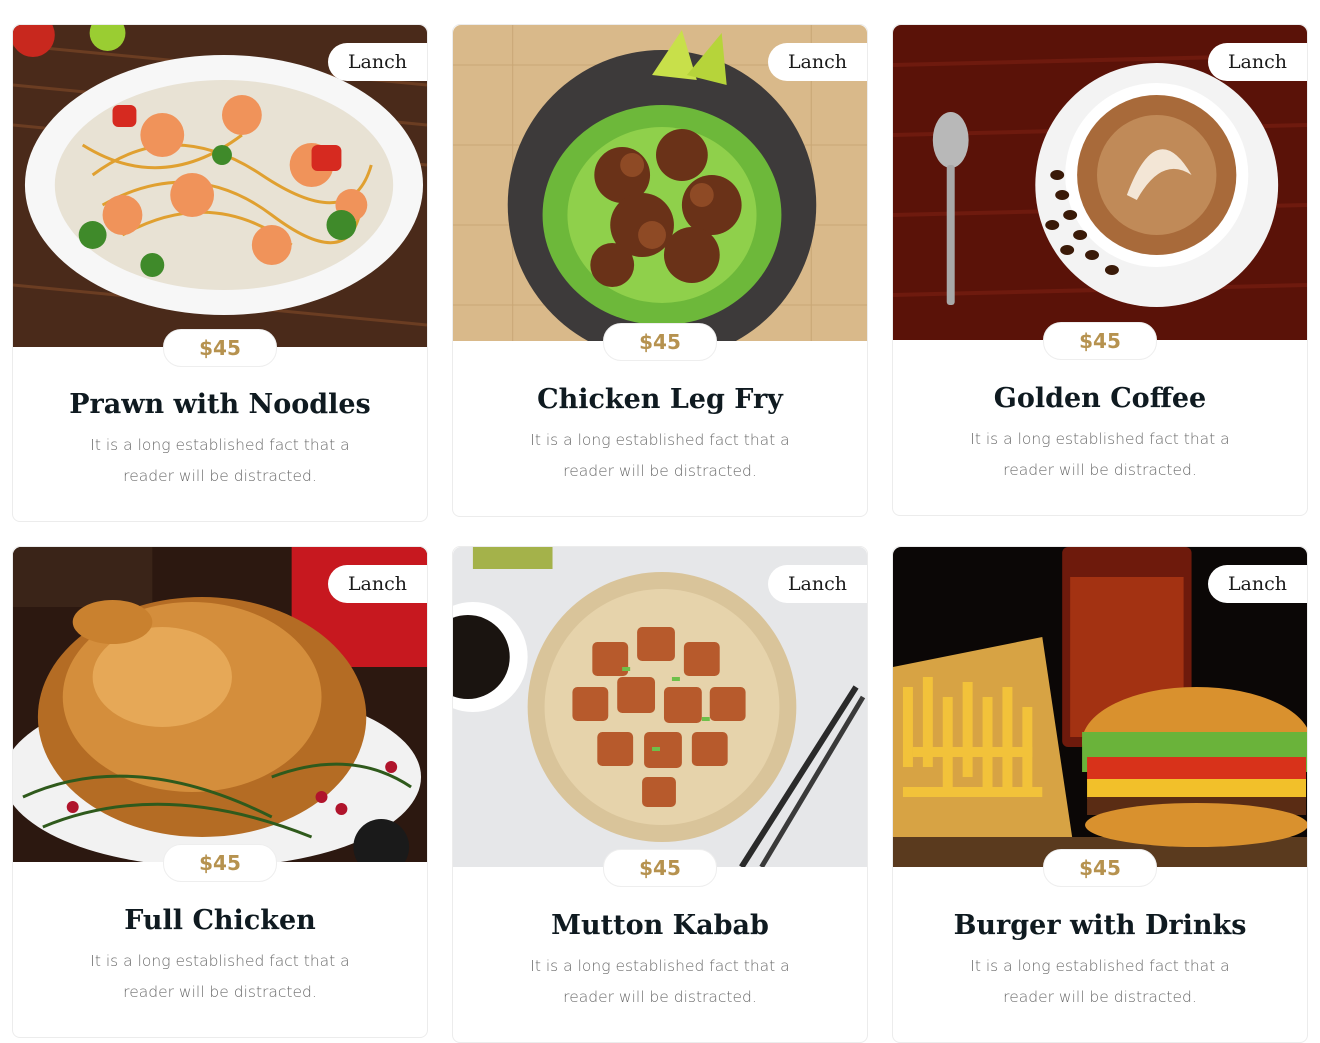 The image size is (1320, 1043). What do you see at coordinates (660, 707) in the screenshot?
I see `food-image-mutton-kabab: Lanch` at bounding box center [660, 707].